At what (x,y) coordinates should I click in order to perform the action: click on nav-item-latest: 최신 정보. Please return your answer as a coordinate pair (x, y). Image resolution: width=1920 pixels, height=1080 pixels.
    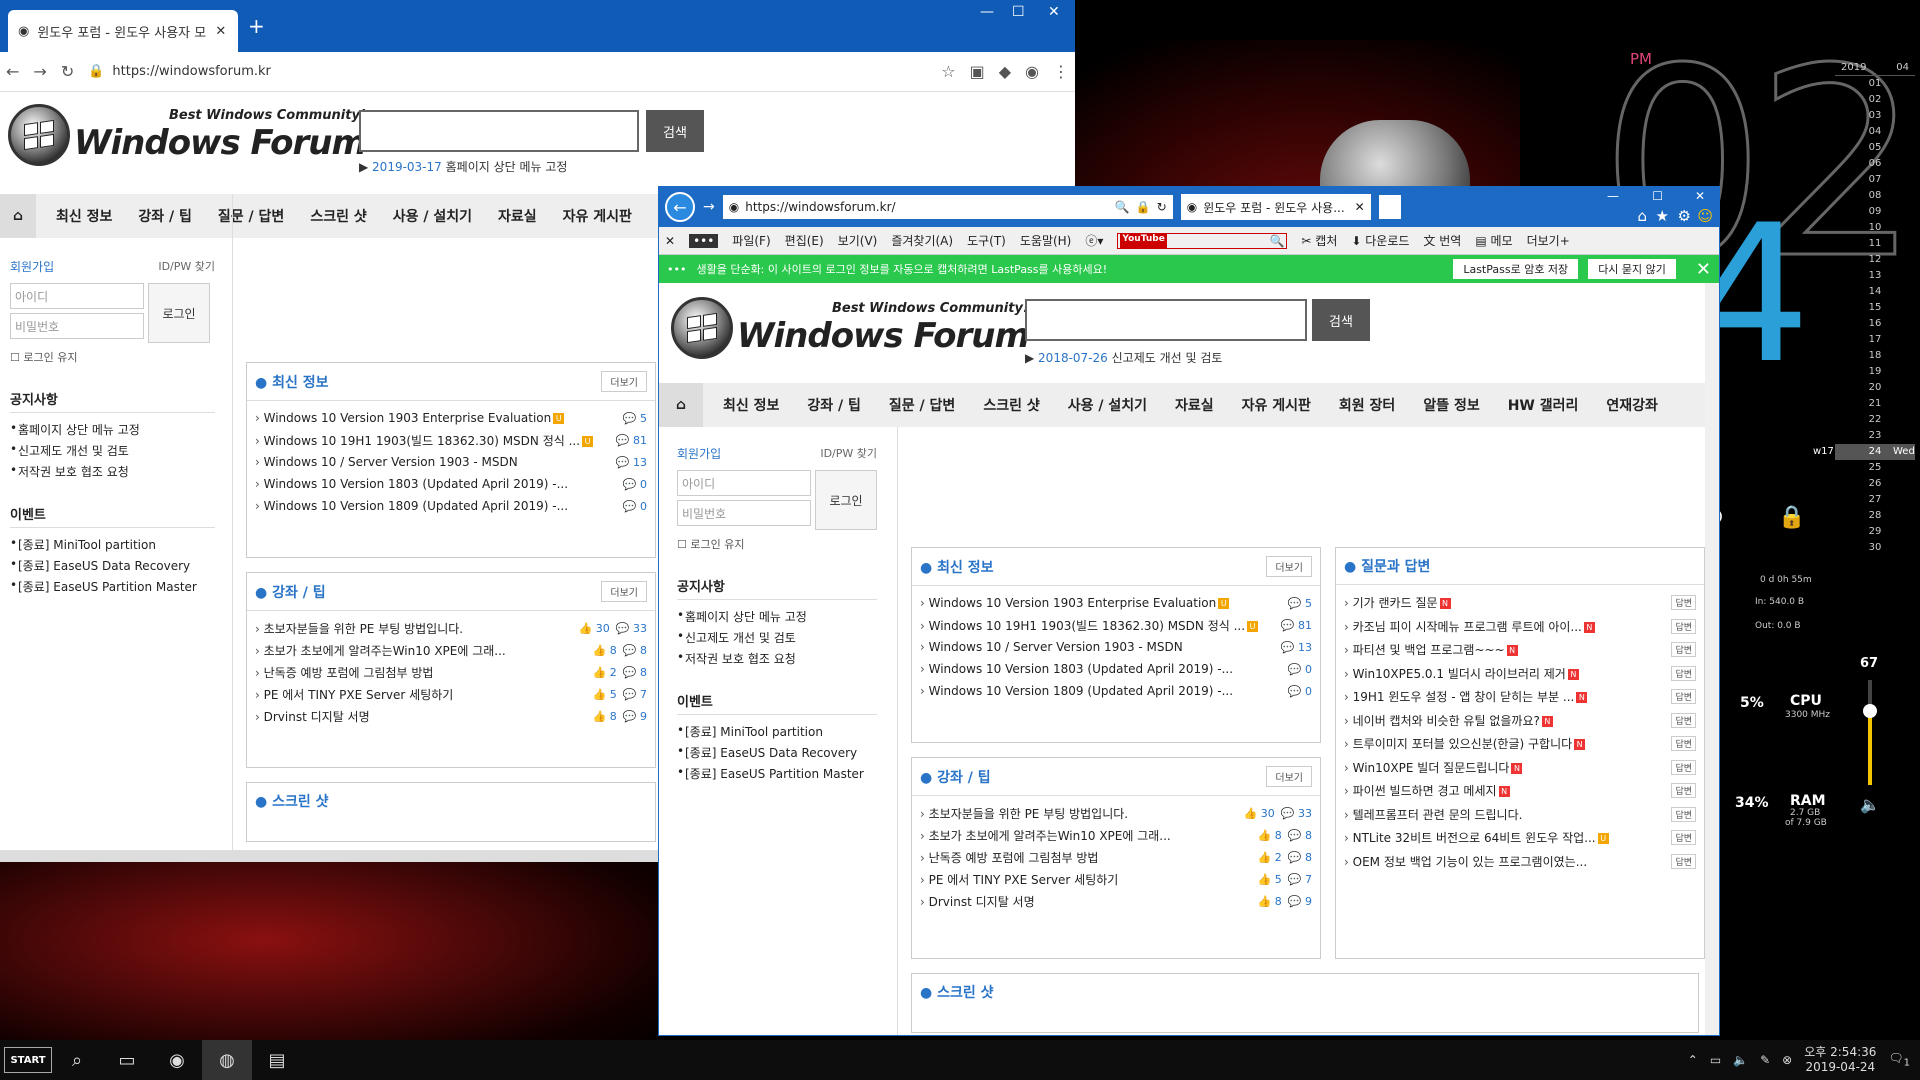
    Looking at the image, I should click on (751, 405).